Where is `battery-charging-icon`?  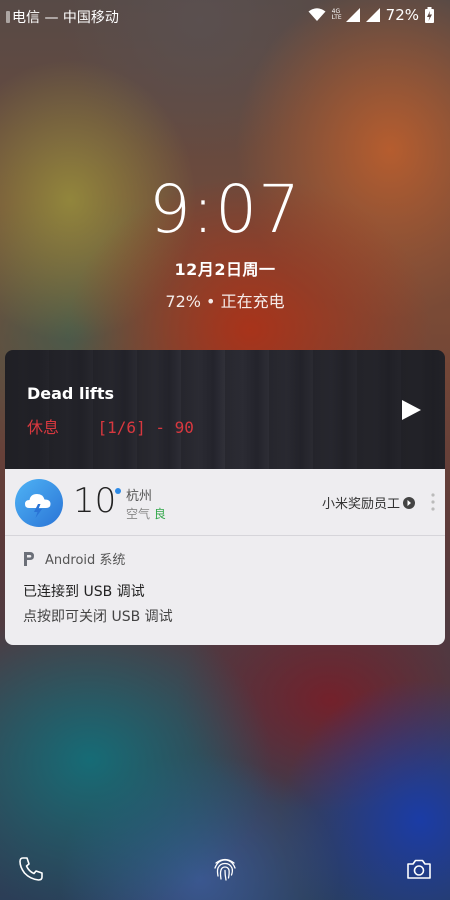 battery-charging-icon is located at coordinates (429, 15).